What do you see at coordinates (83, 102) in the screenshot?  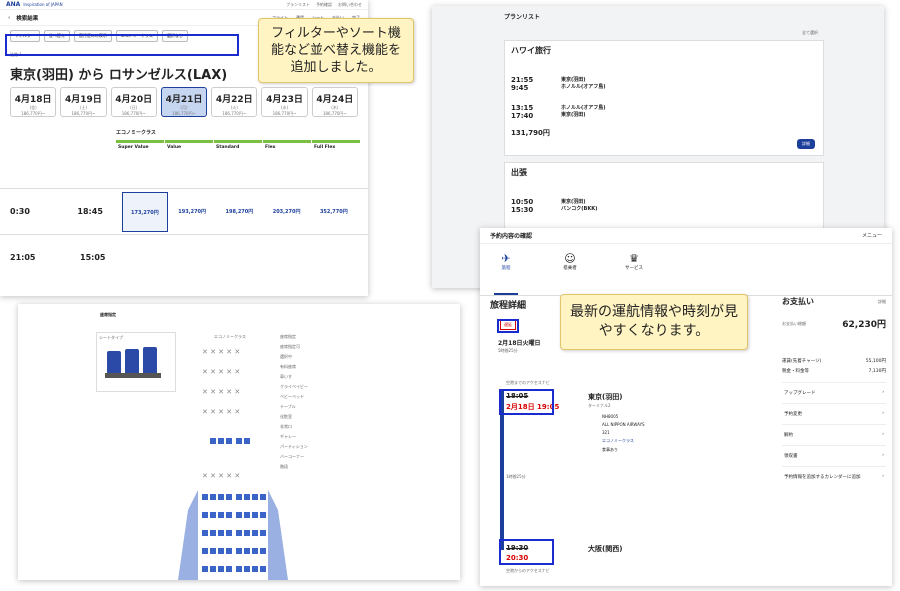 I see `date-tab: 4月19日 (土) 186,770円~` at bounding box center [83, 102].